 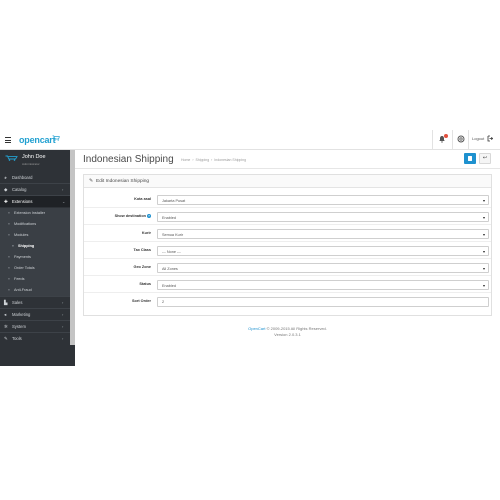 What do you see at coordinates (323, 285) in the screenshot?
I see `status-select: Enabled` at bounding box center [323, 285].